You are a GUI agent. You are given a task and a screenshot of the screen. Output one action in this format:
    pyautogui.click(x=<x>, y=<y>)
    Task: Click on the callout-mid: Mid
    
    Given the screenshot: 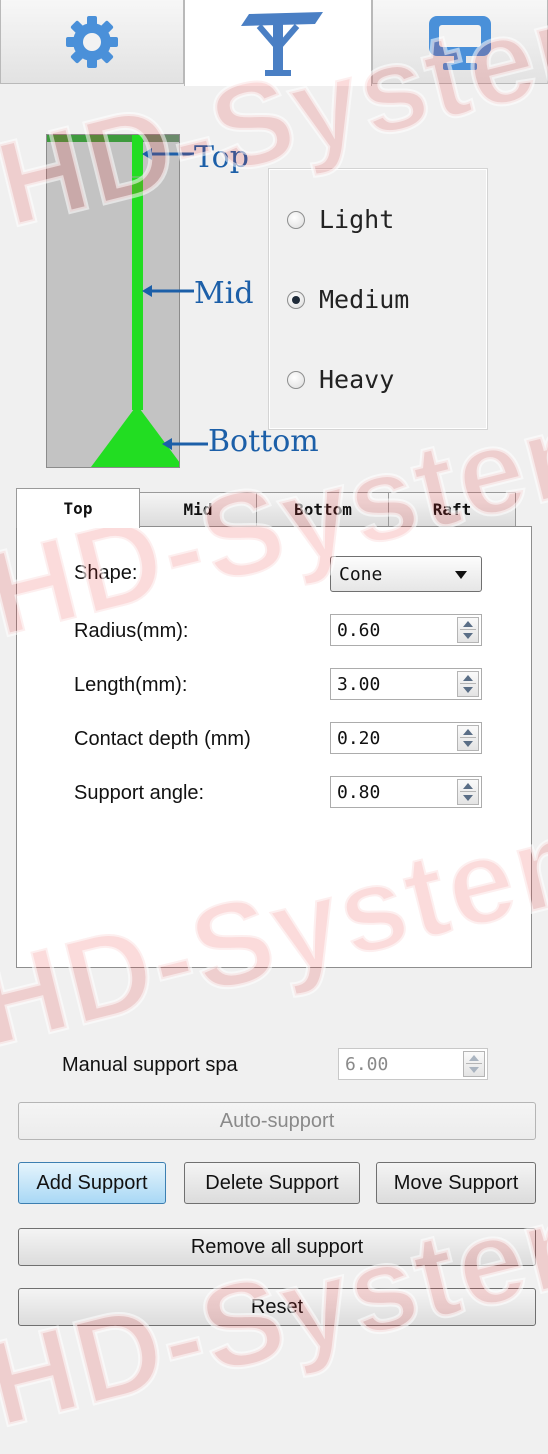 What is the action you would take?
    pyautogui.click(x=224, y=293)
    